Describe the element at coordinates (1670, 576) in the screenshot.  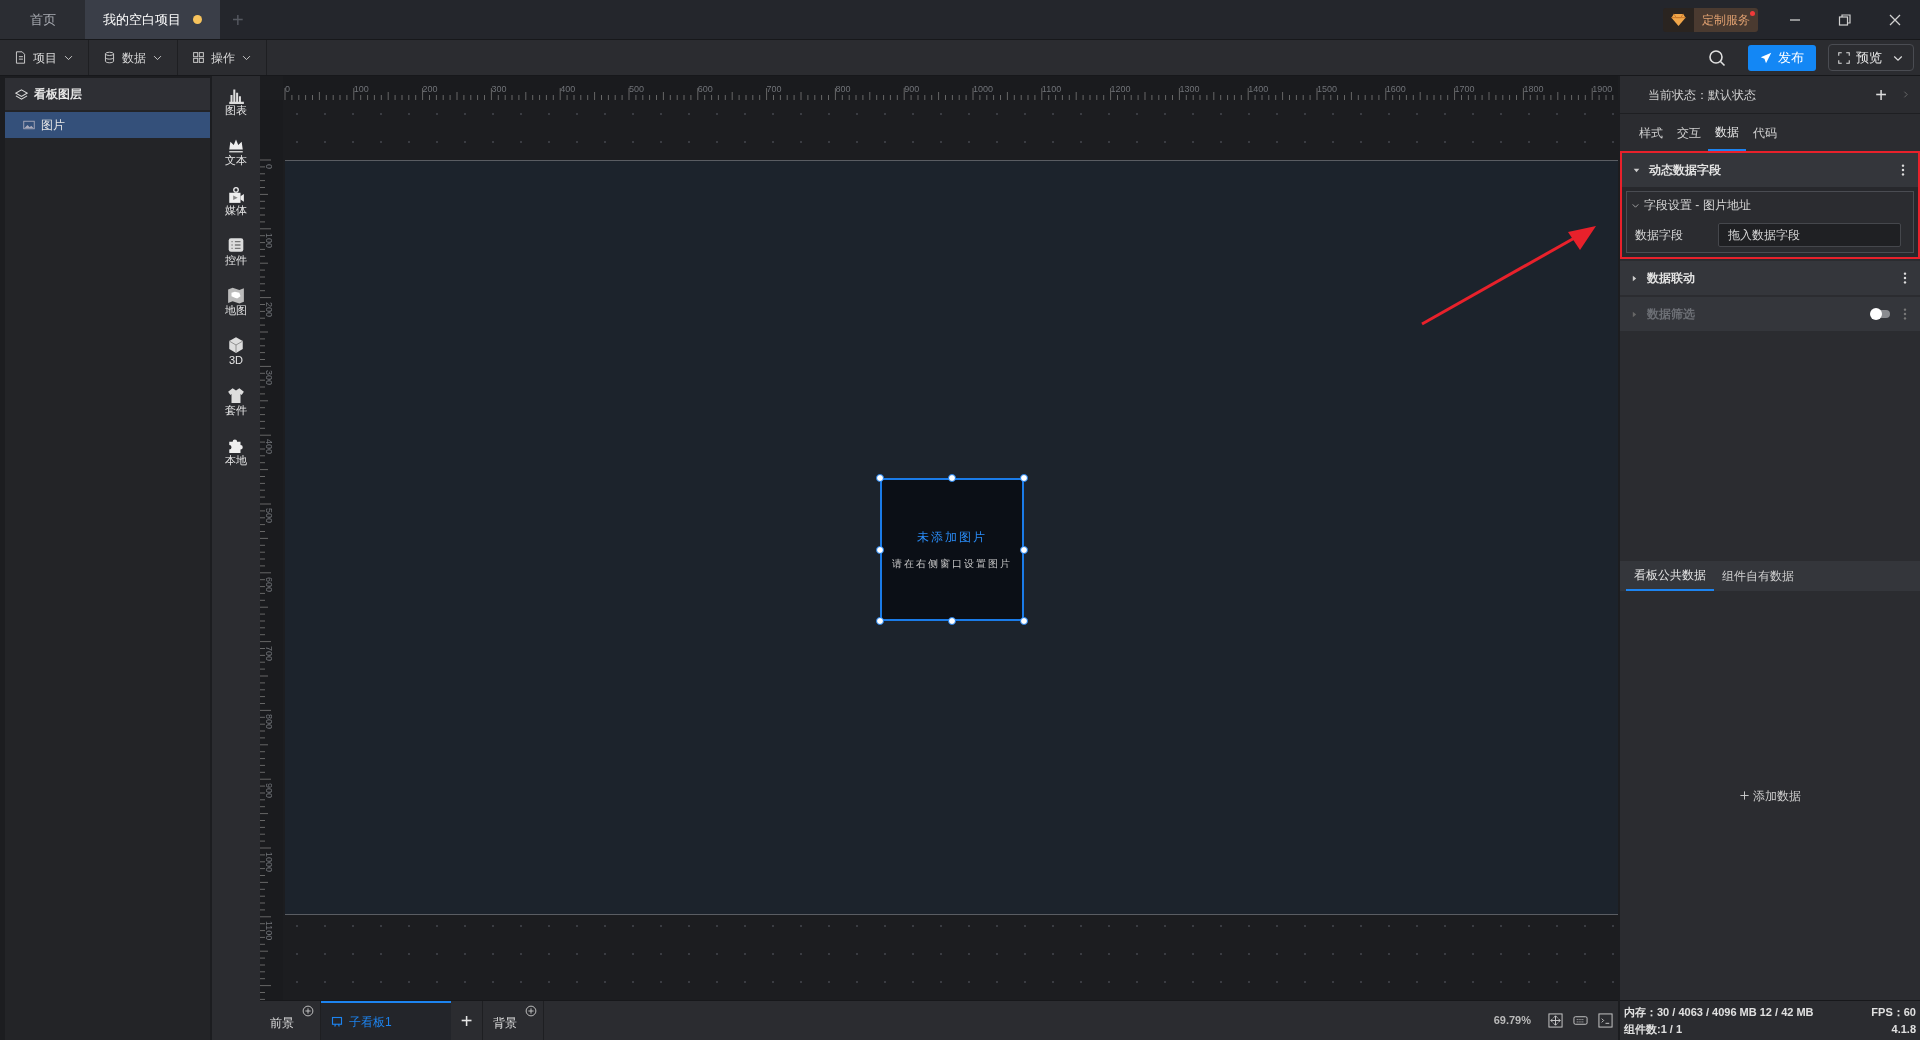
I see `data-tab: 看板公共数据` at that location.